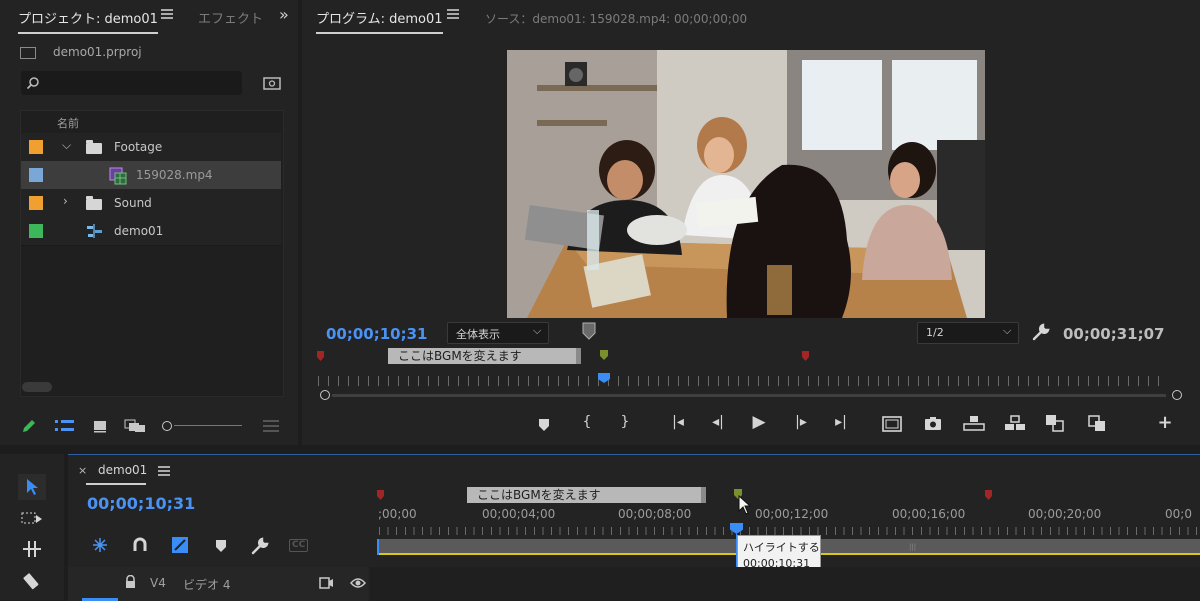 This screenshot has height=601, width=1200. I want to click on lock-icon, so click(130, 582).